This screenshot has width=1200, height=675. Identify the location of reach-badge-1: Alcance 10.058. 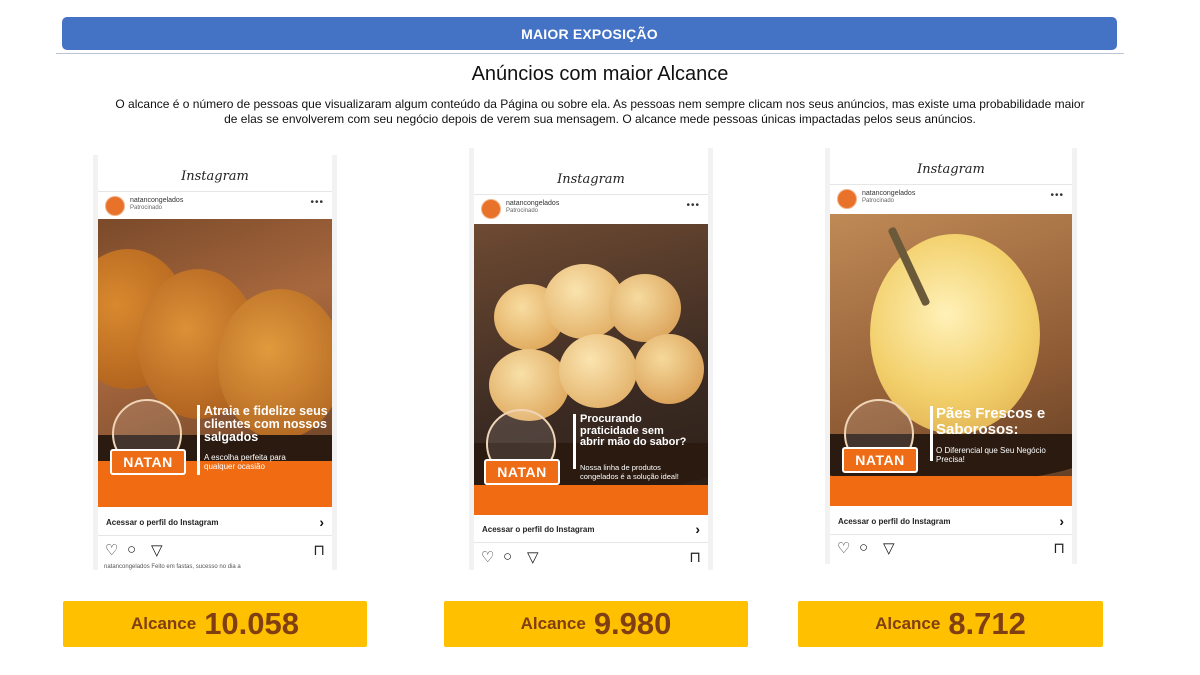
(215, 624).